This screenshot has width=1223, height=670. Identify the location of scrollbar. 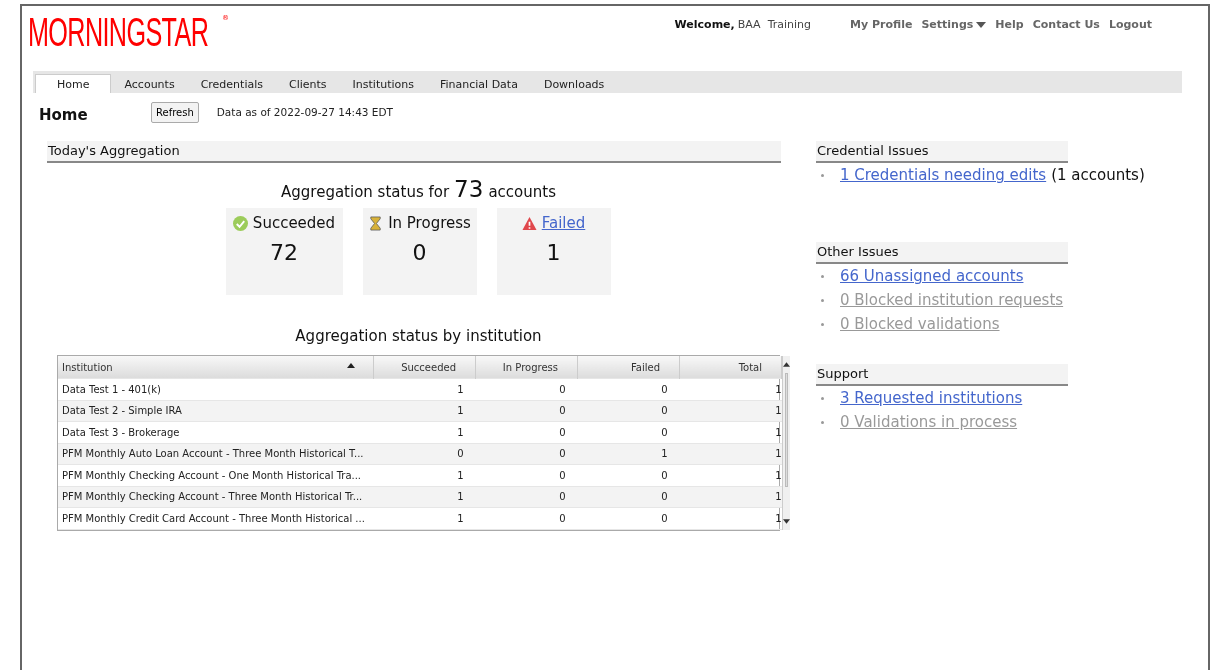
(786, 443).